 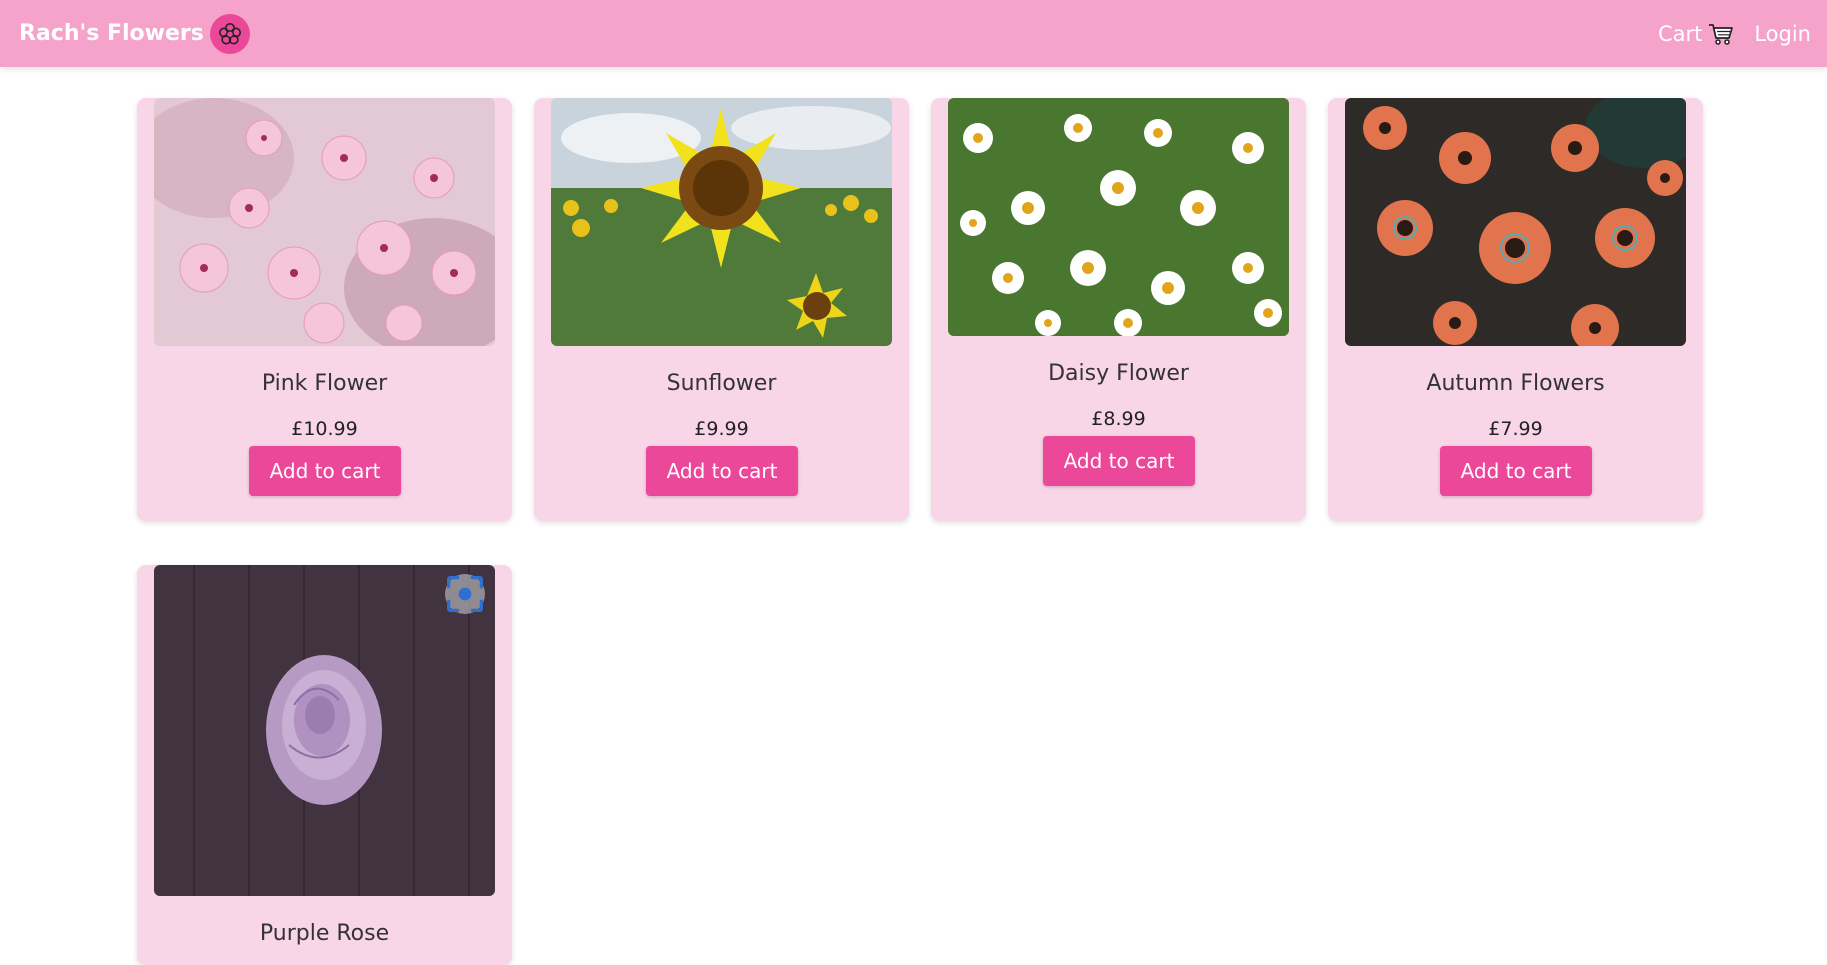 I want to click on product-title: Autumn Flowers, so click(x=1515, y=383).